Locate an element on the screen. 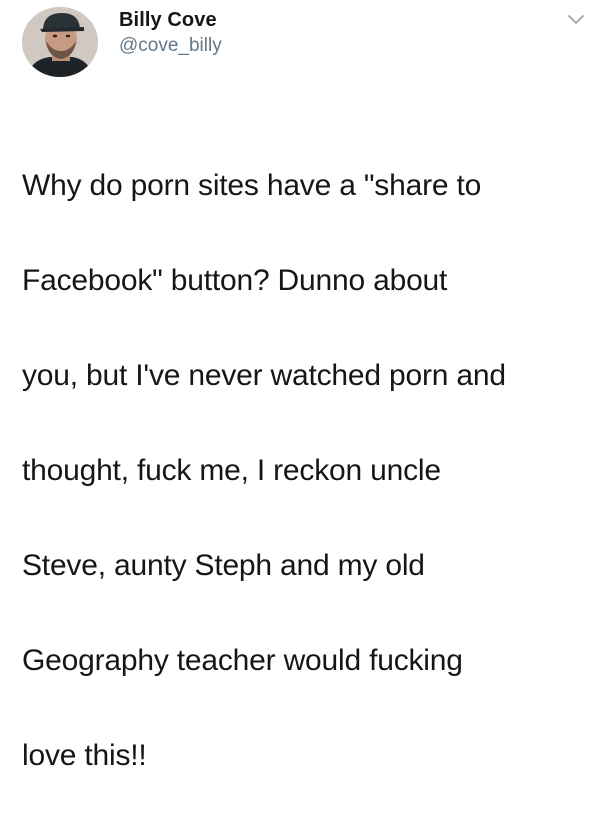 The image size is (600, 827). tweet-text-line: you, but I've never watched porn and is located at coordinates (264, 375).